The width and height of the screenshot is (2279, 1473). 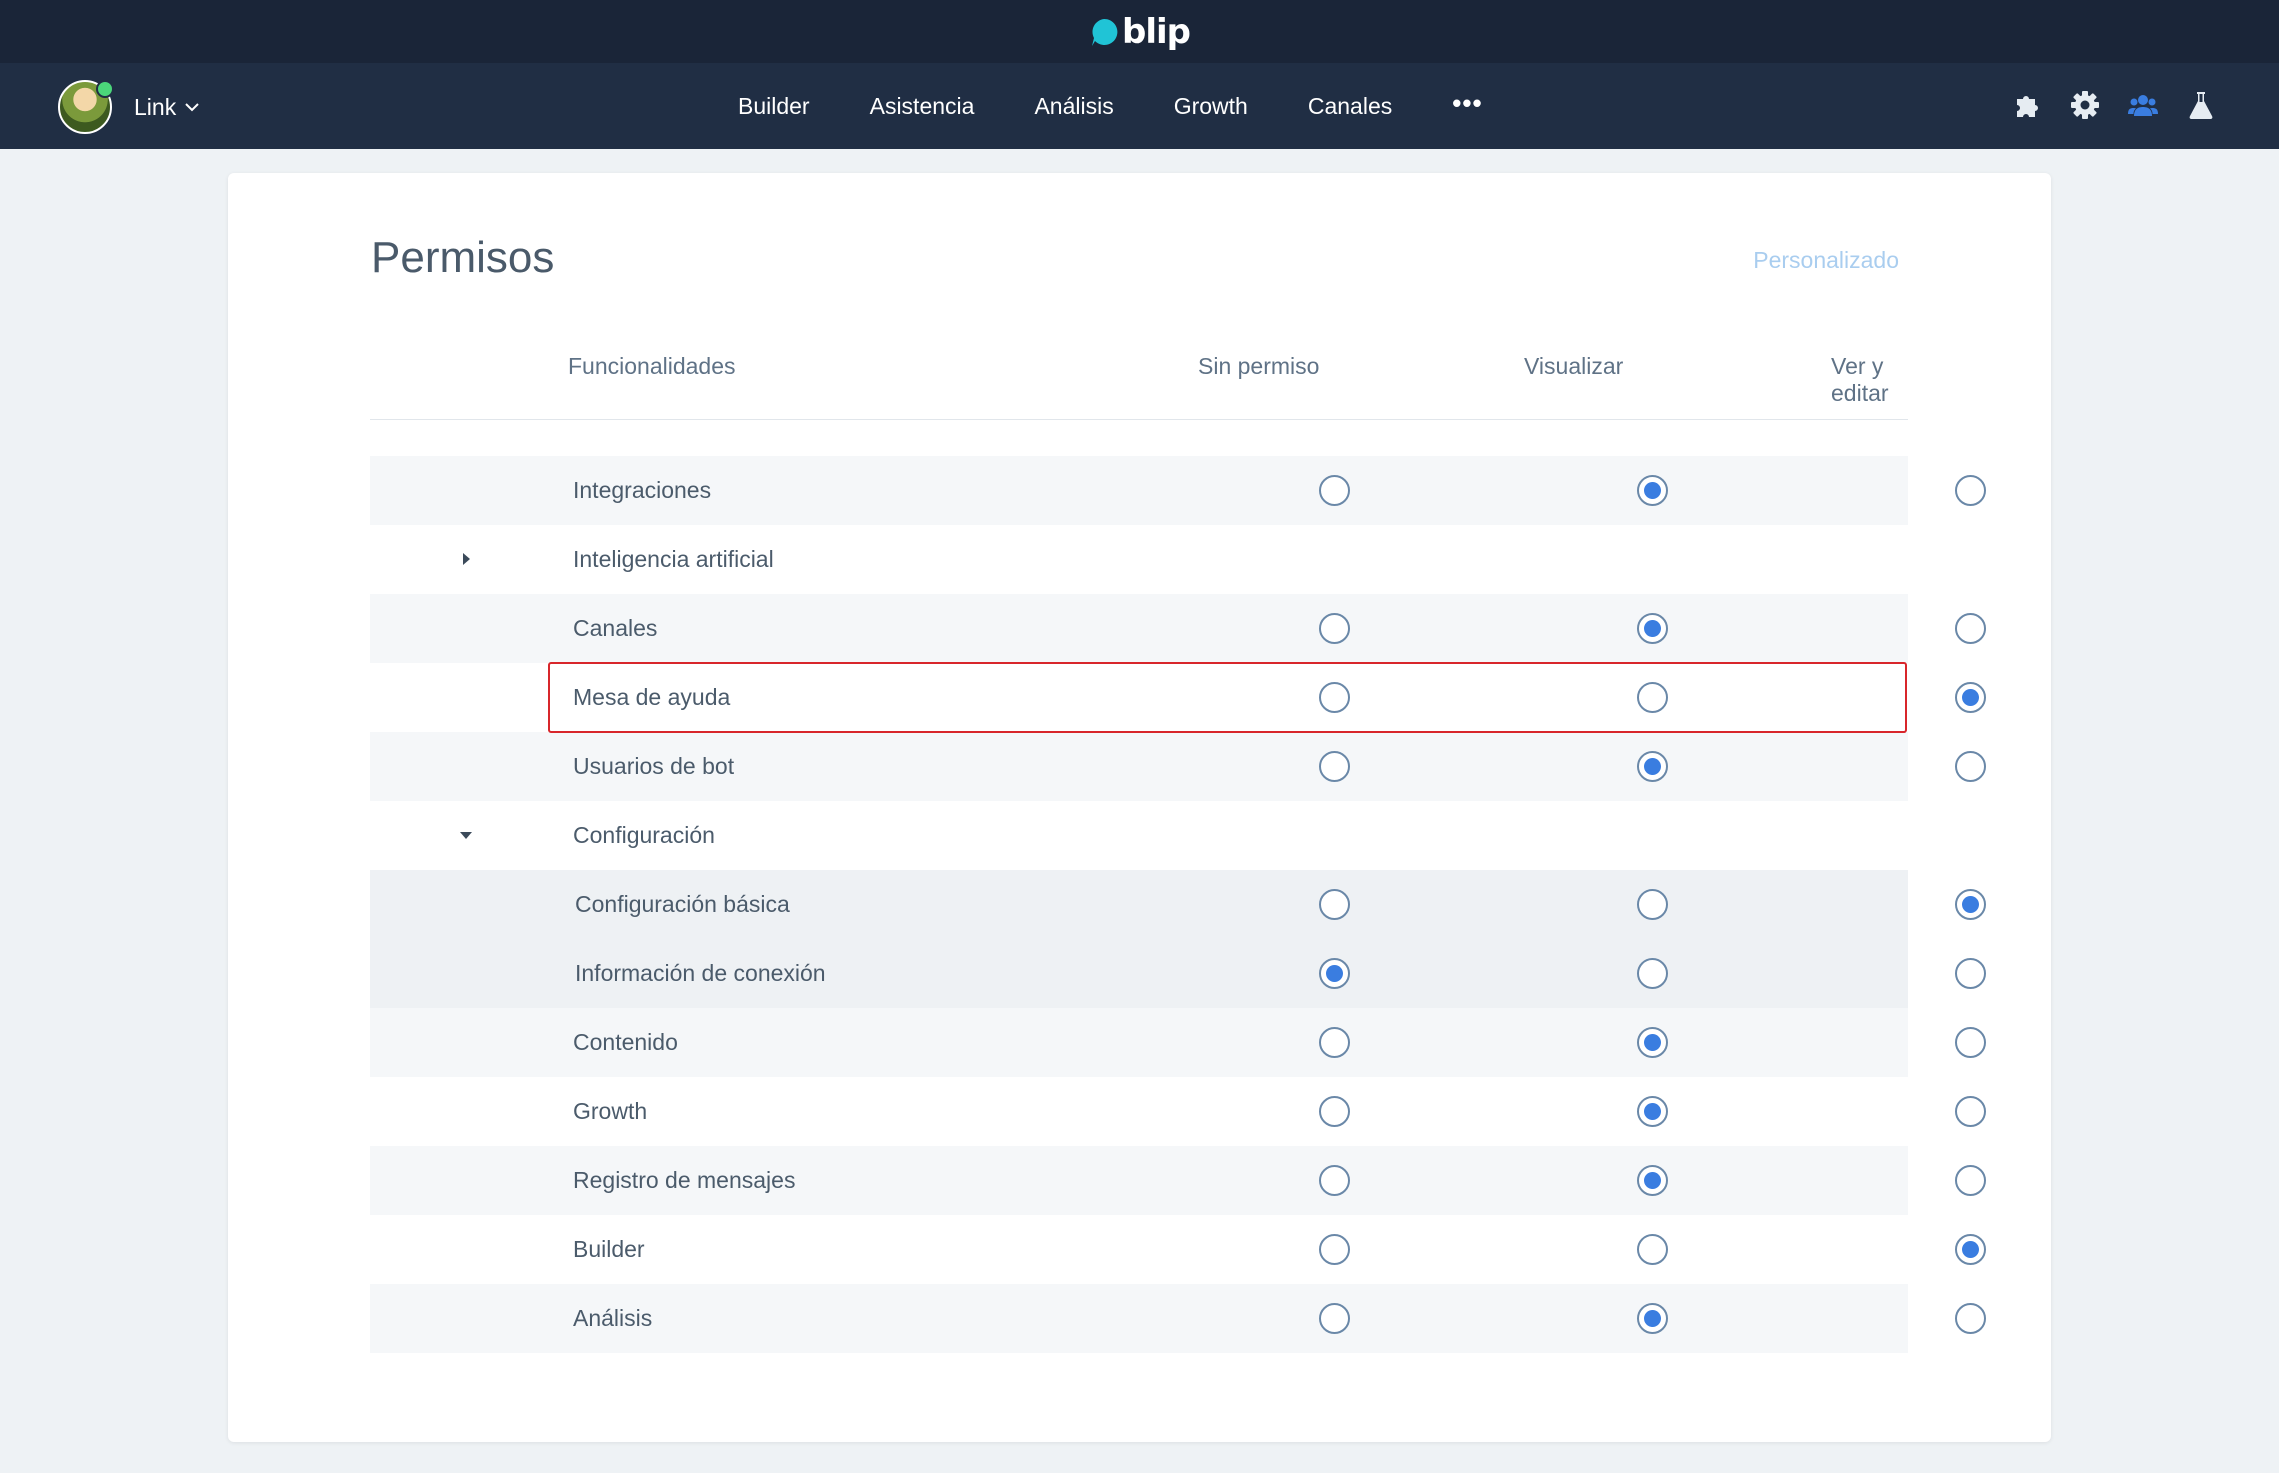 What do you see at coordinates (1073, 106) in the screenshot?
I see `nav-link-analisis: Análisis` at bounding box center [1073, 106].